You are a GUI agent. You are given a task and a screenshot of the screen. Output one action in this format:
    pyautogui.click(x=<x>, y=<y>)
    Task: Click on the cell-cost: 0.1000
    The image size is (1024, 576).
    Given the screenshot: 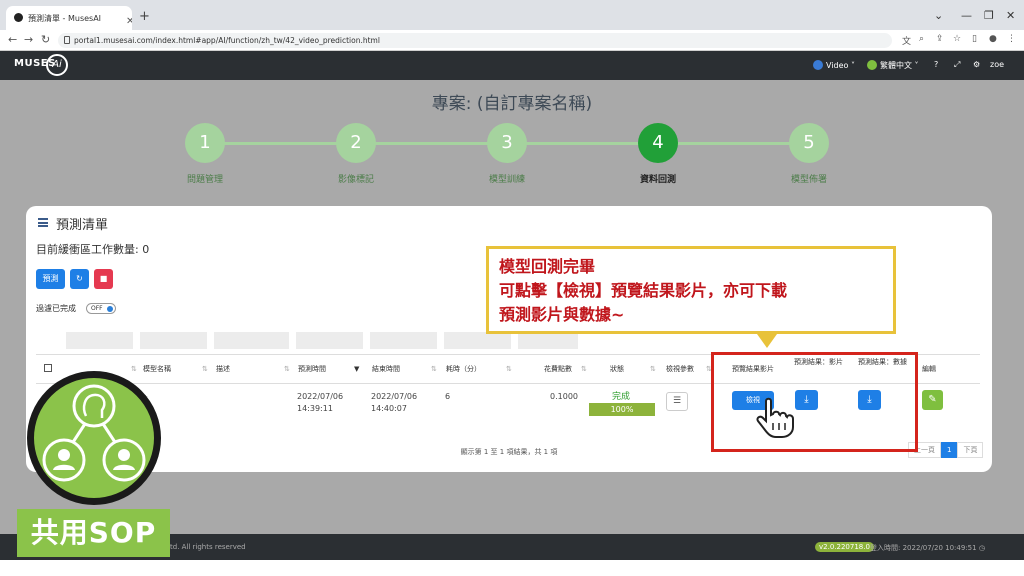 What is the action you would take?
    pyautogui.click(x=564, y=396)
    